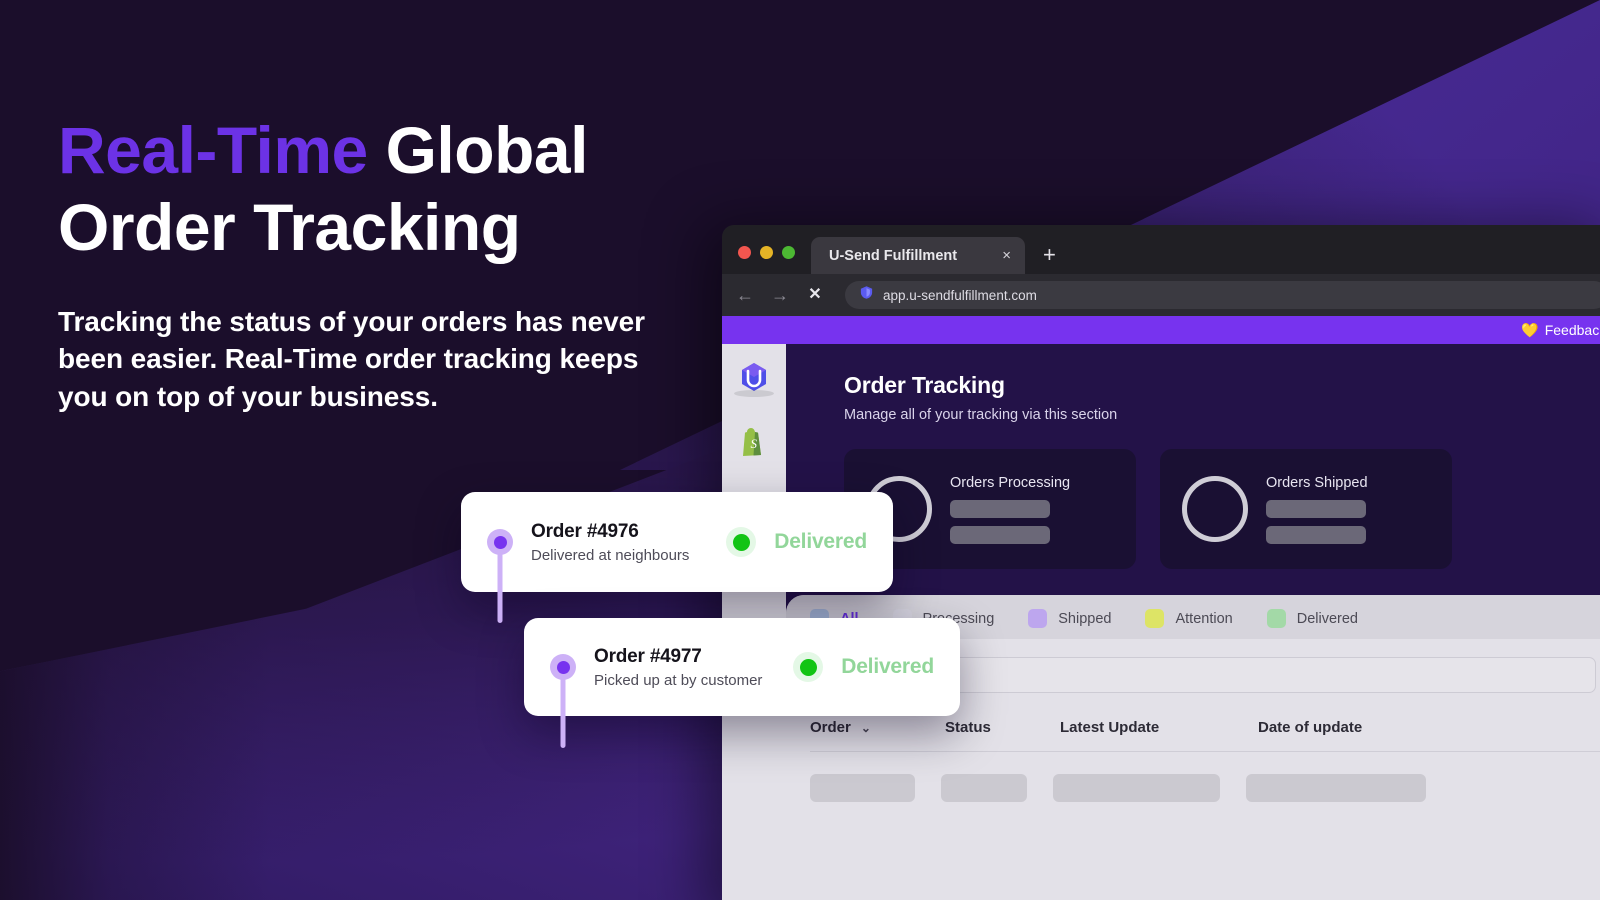 The height and width of the screenshot is (900, 1600). What do you see at coordinates (1049, 255) in the screenshot?
I see `new-tab-button: +` at bounding box center [1049, 255].